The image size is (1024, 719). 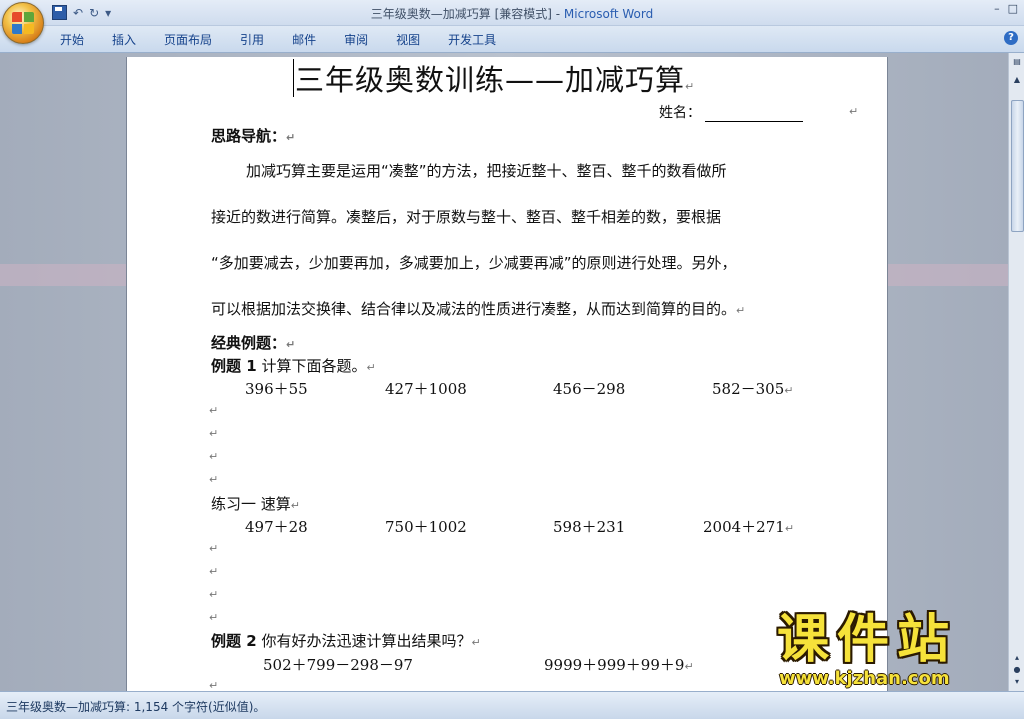 What do you see at coordinates (1016, 372) in the screenshot?
I see `vertical-scrollbar: ▤ ▲ ▴ ● ▾` at bounding box center [1016, 372].